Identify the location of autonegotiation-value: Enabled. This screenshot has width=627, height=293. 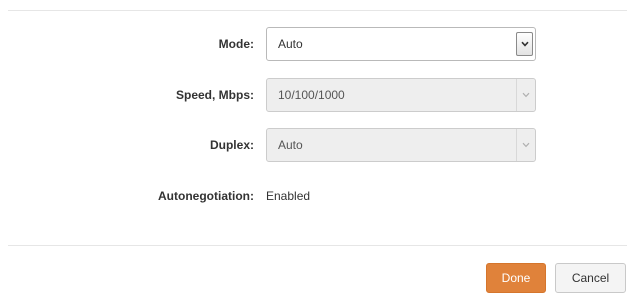
(288, 196).